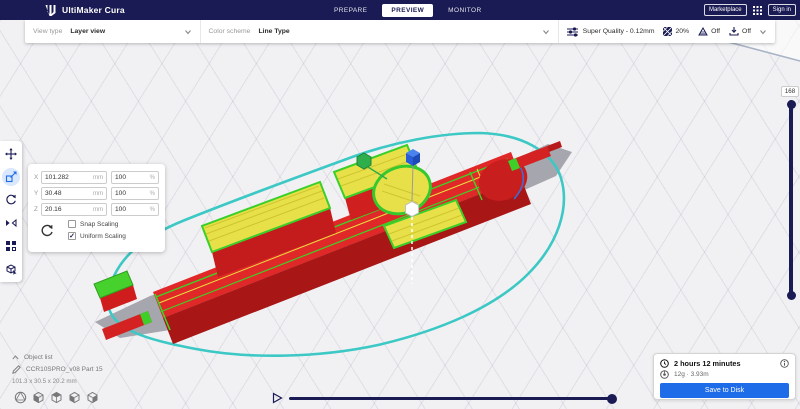 This screenshot has height=409, width=800. Describe the element at coordinates (791, 104) in the screenshot. I see `layer-slider-top-handle` at that location.